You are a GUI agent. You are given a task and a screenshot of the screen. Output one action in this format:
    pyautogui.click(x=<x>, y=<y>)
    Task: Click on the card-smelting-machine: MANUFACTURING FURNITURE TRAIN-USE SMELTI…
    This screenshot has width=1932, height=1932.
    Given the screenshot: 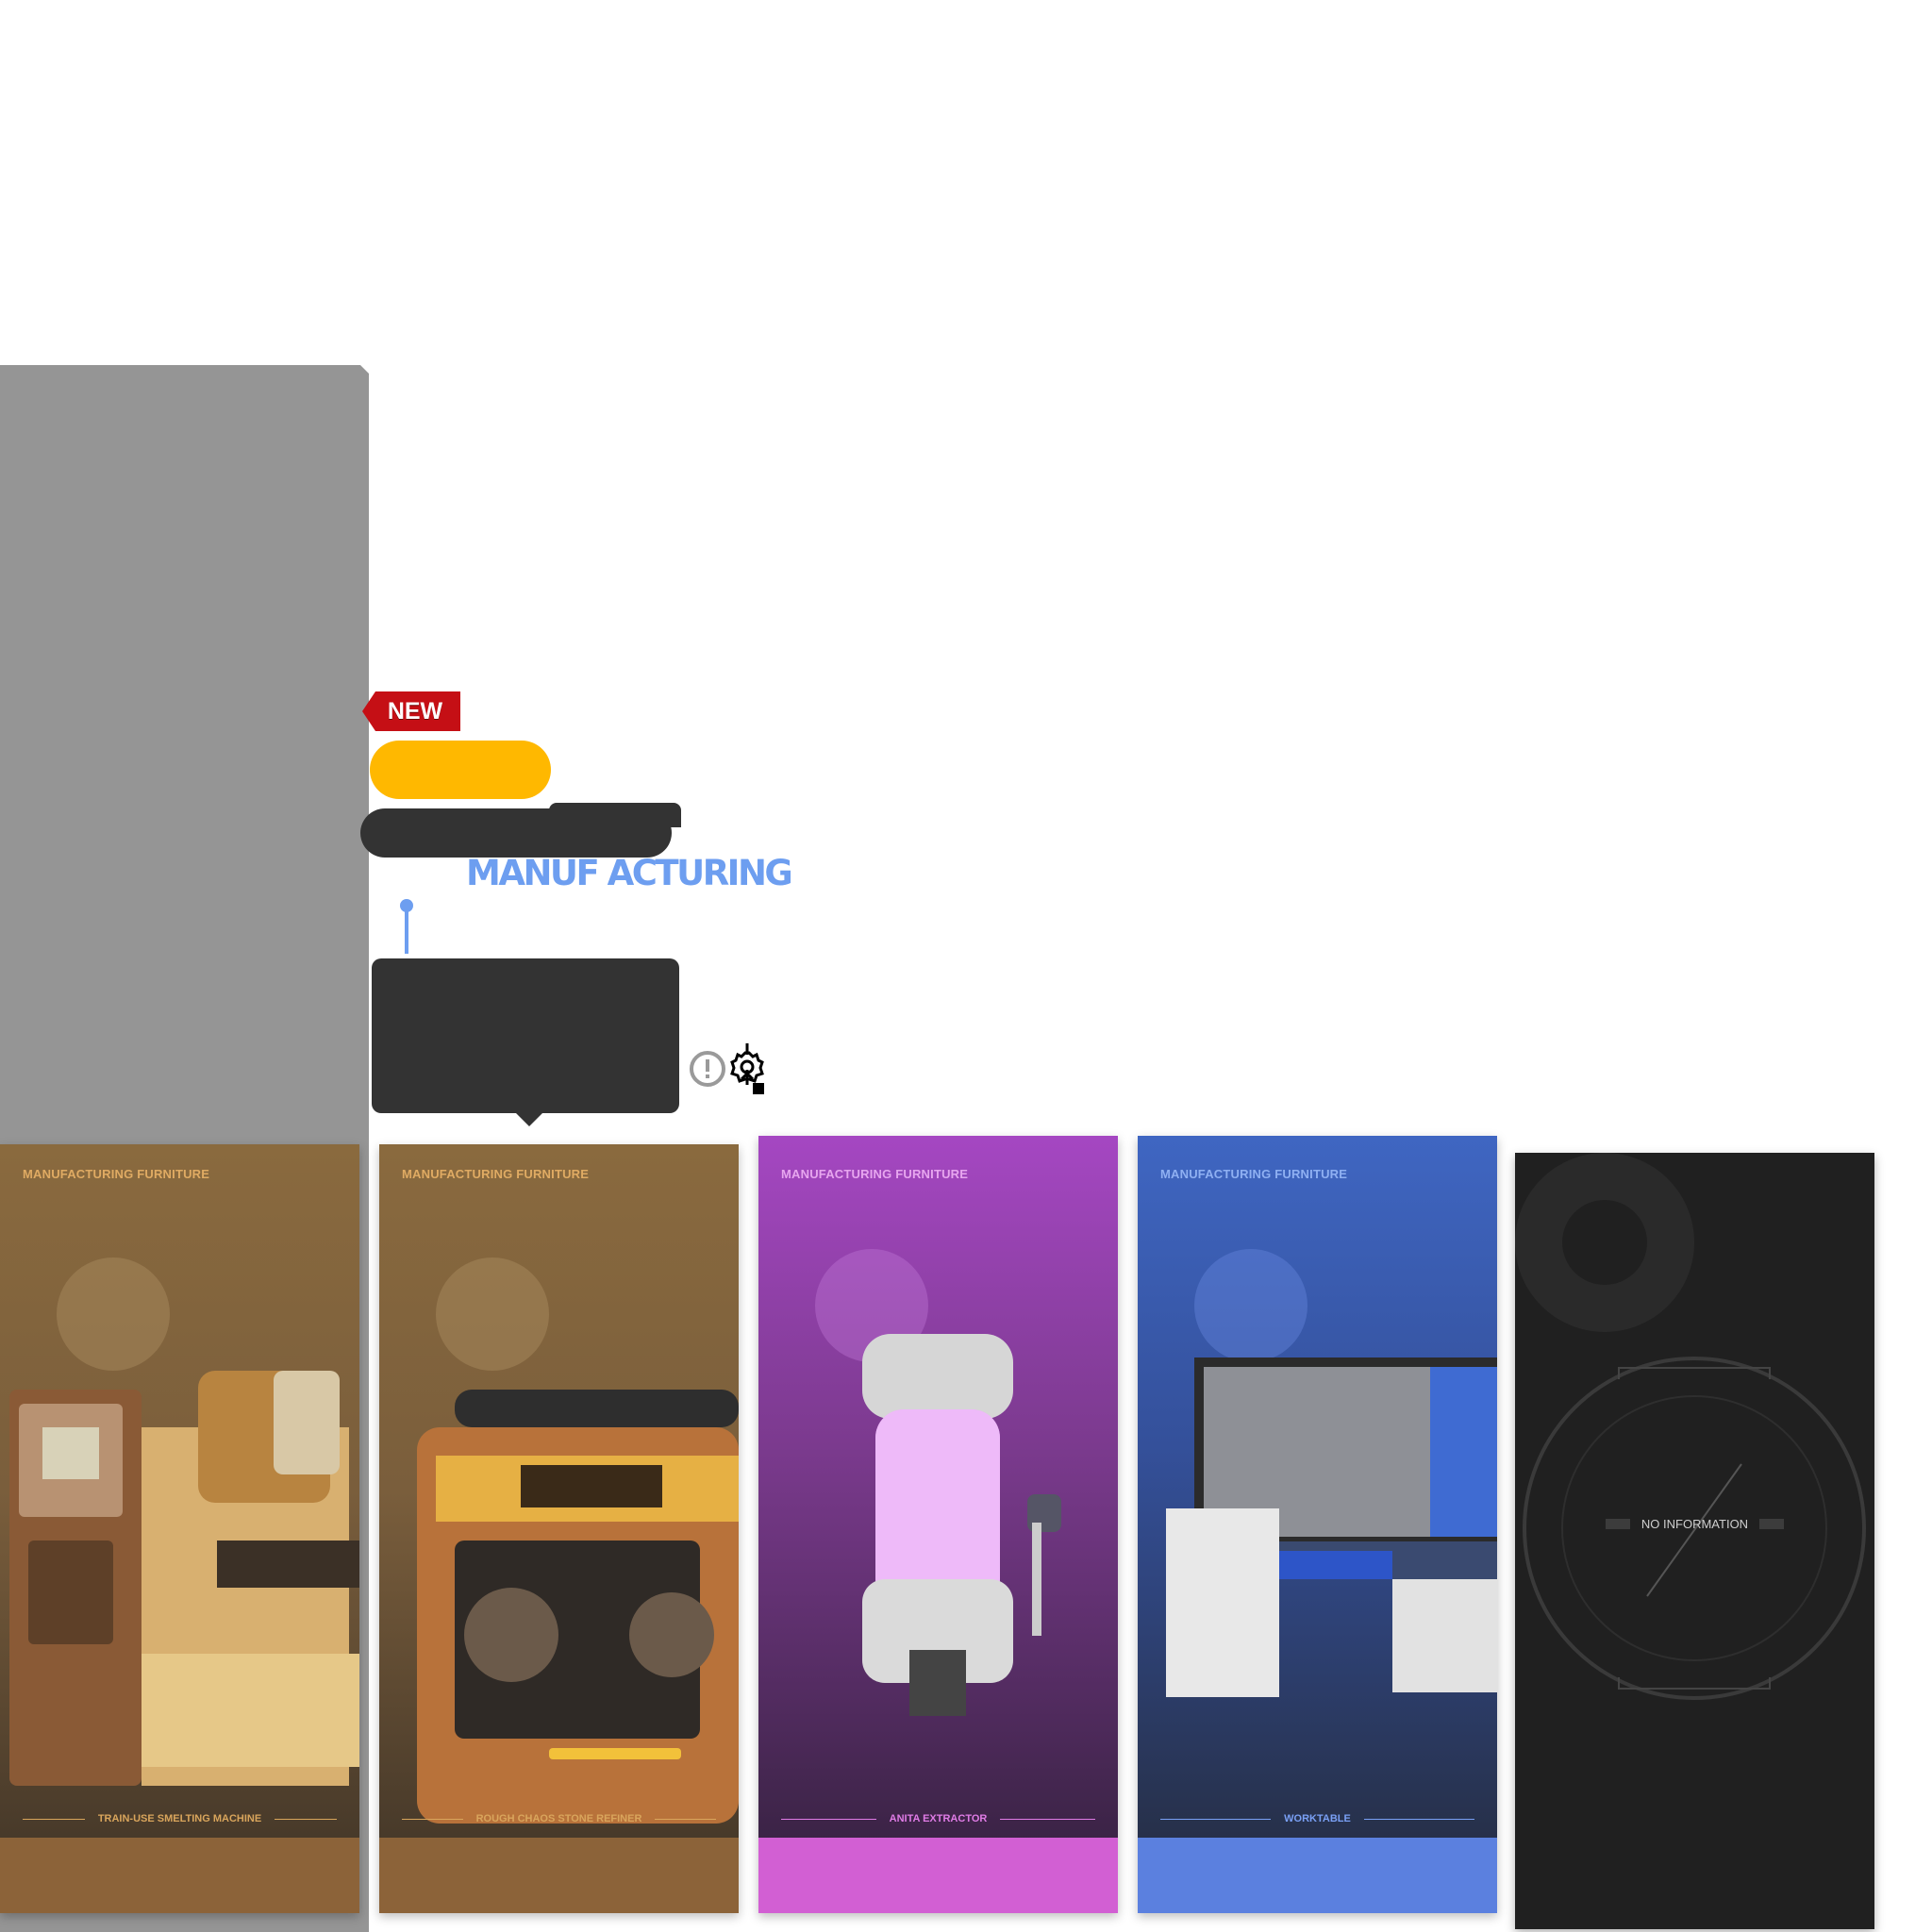 What is the action you would take?
    pyautogui.click(x=179, y=1528)
    